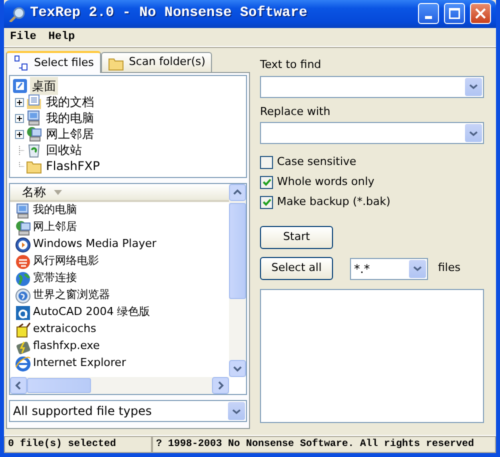 The height and width of the screenshot is (457, 500). I want to click on media-player-icon, so click(23, 244).